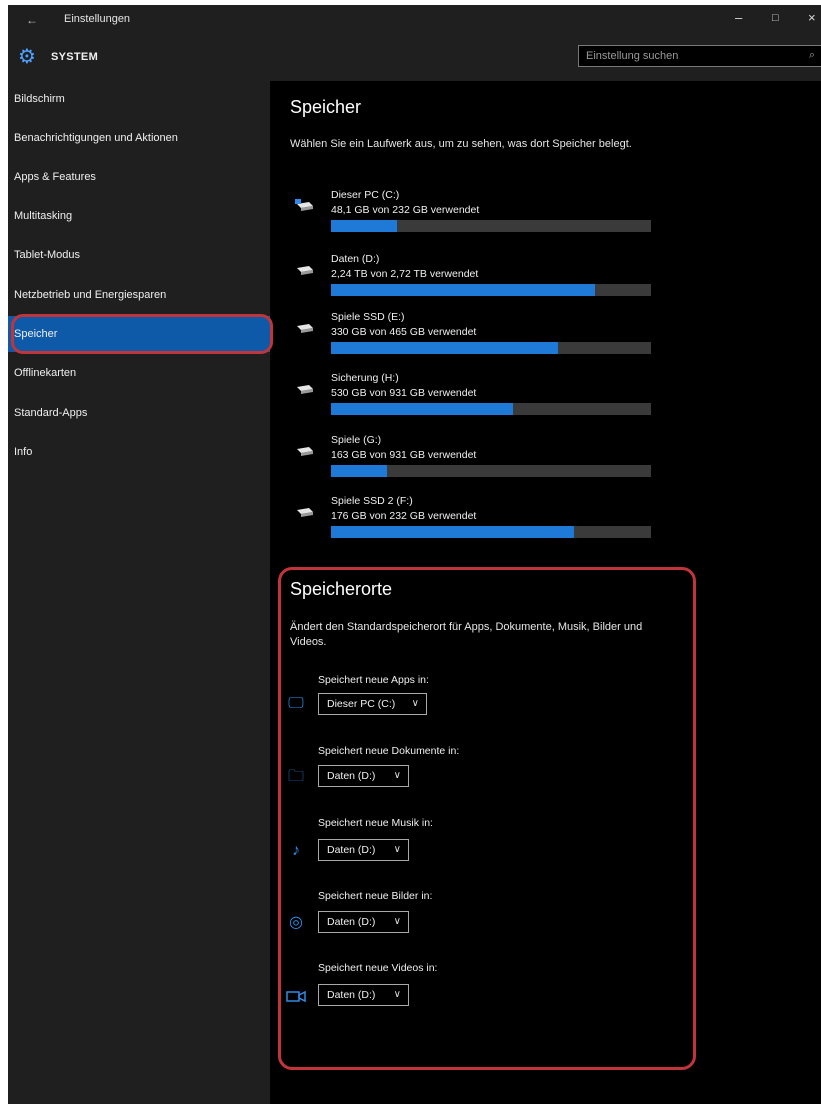  I want to click on drive-usage: 530 GB von 931 GB verwendet, so click(404, 393).